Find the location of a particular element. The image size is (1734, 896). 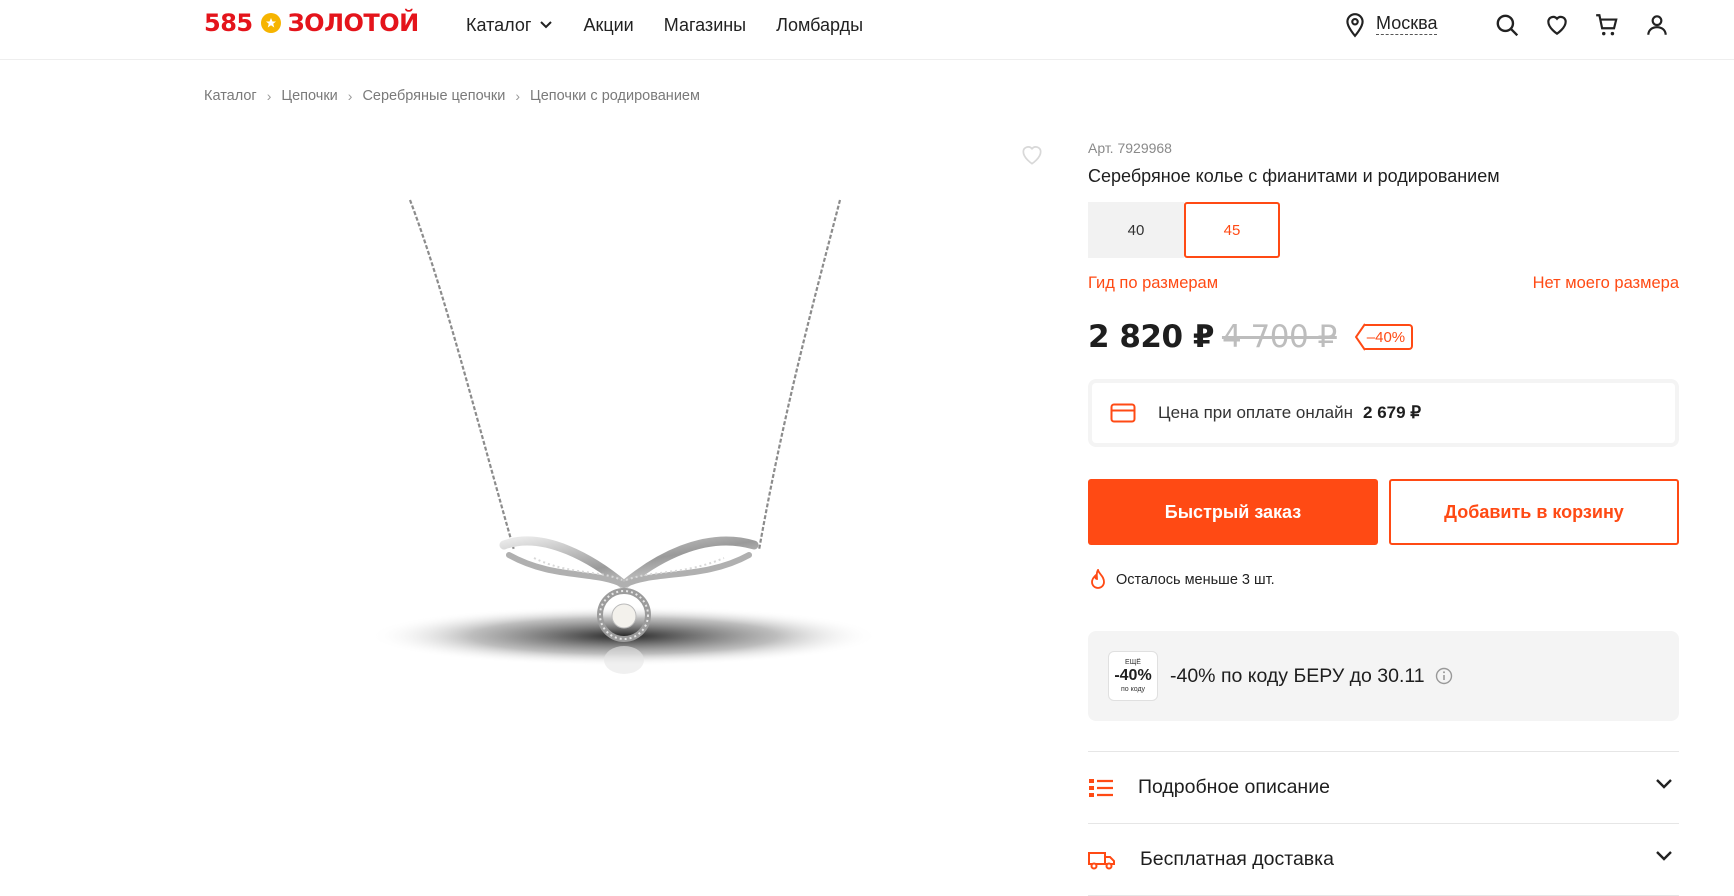

favorite-heart-icon is located at coordinates (1032, 155).